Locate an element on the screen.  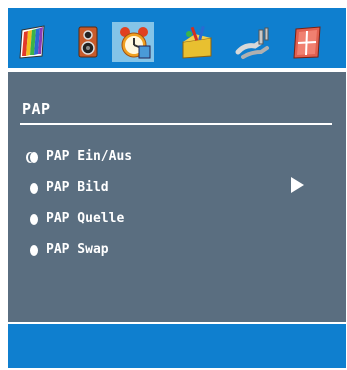
picture-icon is located at coordinates (32, 42).